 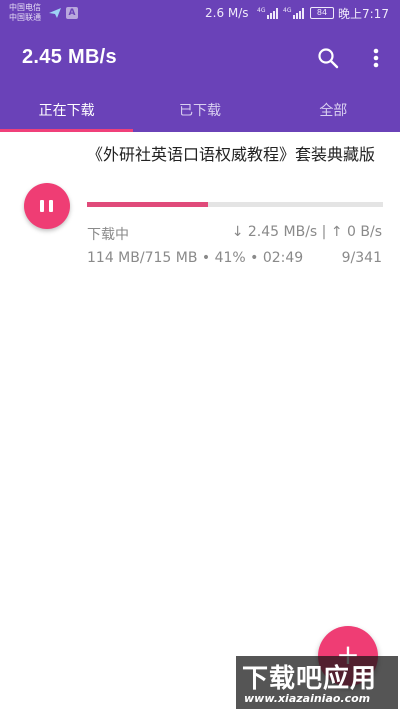 I want to click on pause-button, so click(x=47, y=206).